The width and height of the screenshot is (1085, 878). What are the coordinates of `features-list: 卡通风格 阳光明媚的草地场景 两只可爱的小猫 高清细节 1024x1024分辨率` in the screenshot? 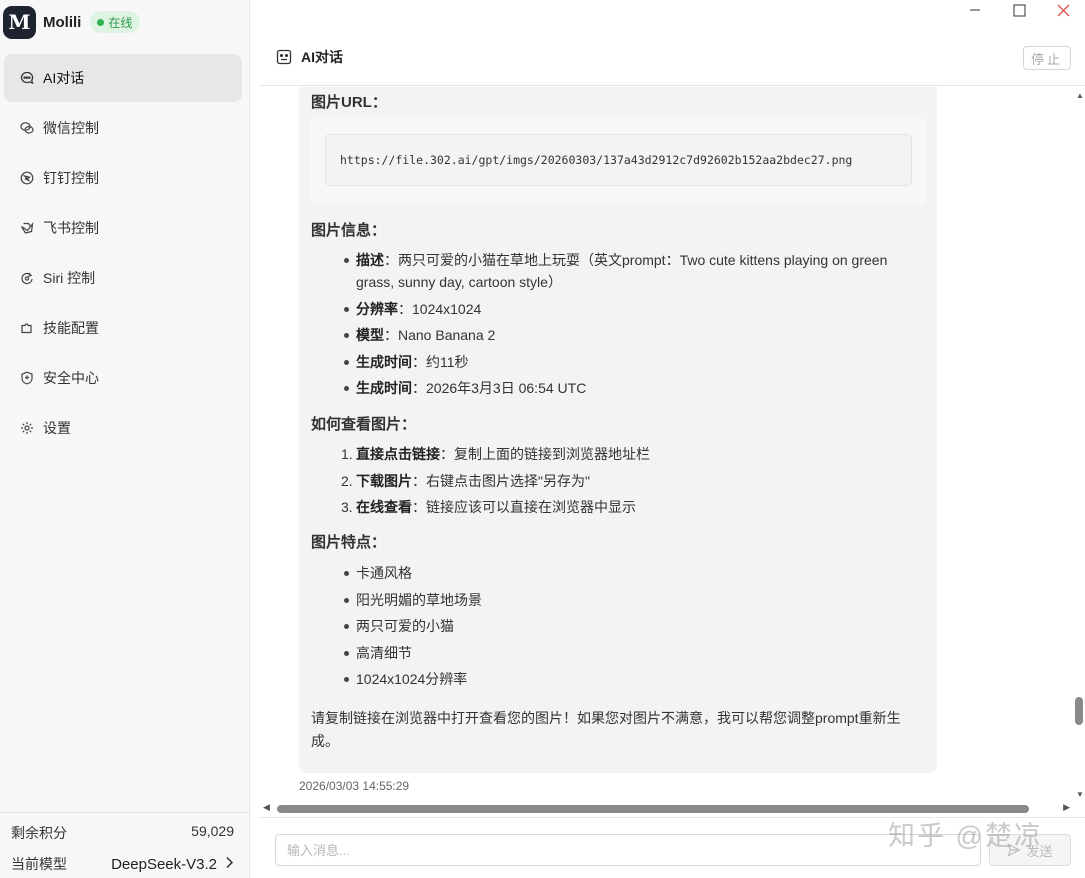 It's located at (630, 628).